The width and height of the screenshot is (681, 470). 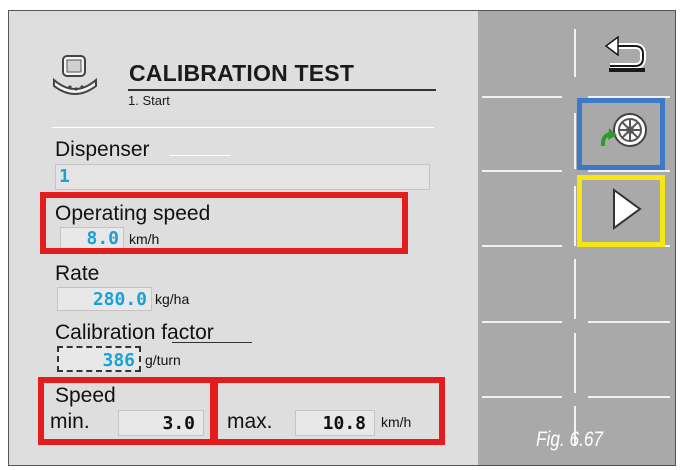 I want to click on calibration-factor-unit: g/turn, so click(x=163, y=360).